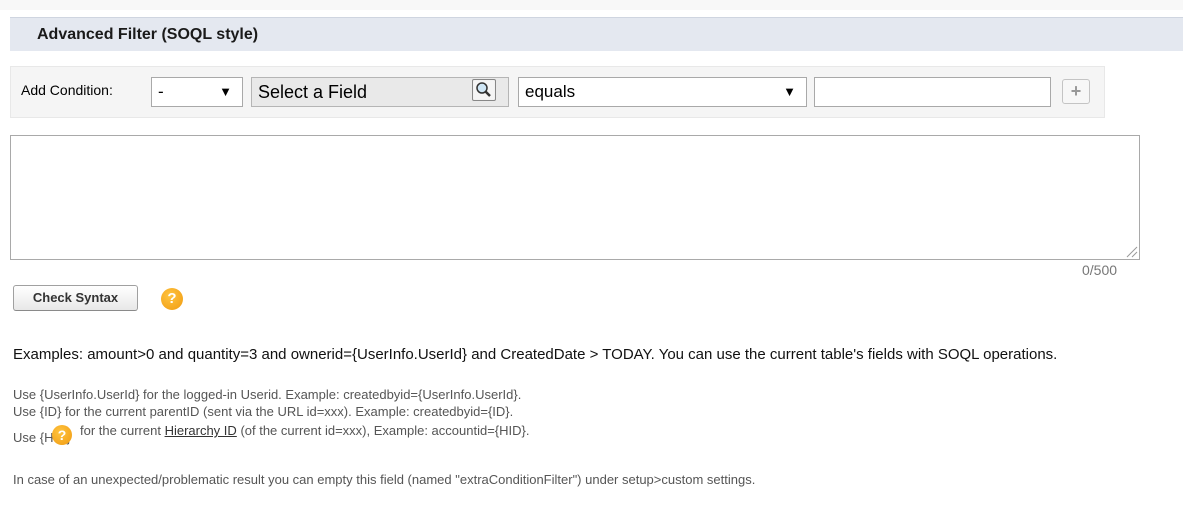 The width and height of the screenshot is (1183, 516). Describe the element at coordinates (596, 34) in the screenshot. I see `section-header: Advanced Filter (SOQL style)` at that location.